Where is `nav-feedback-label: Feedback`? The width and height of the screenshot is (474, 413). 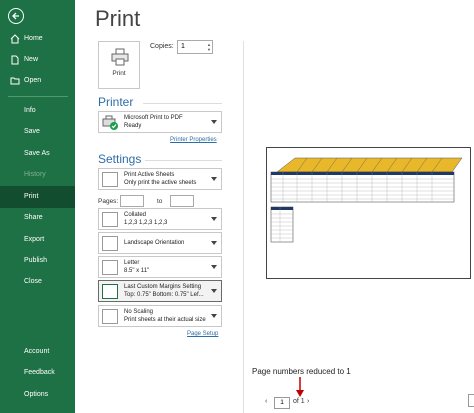
nav-feedback-label: Feedback is located at coordinates (39, 372).